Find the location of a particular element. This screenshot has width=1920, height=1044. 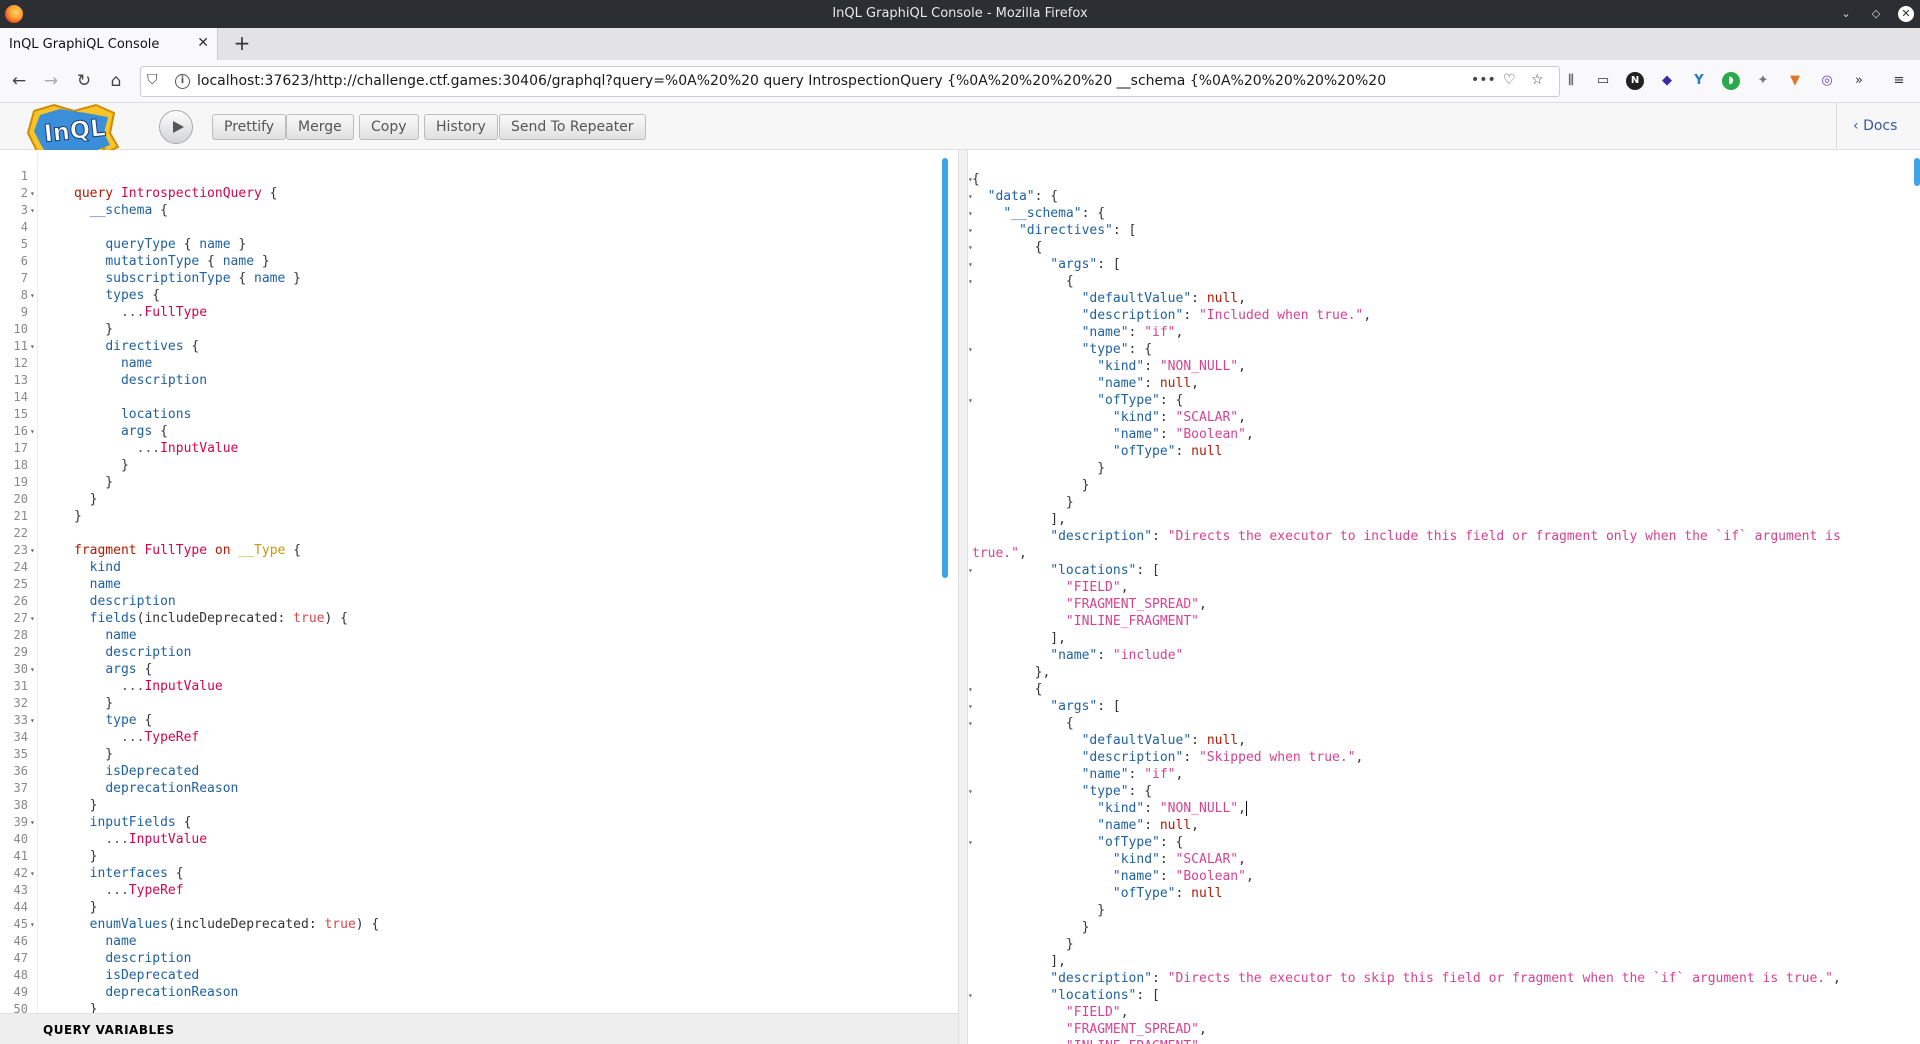

result-line: "description": "Included when true.", is located at coordinates (1438, 315).